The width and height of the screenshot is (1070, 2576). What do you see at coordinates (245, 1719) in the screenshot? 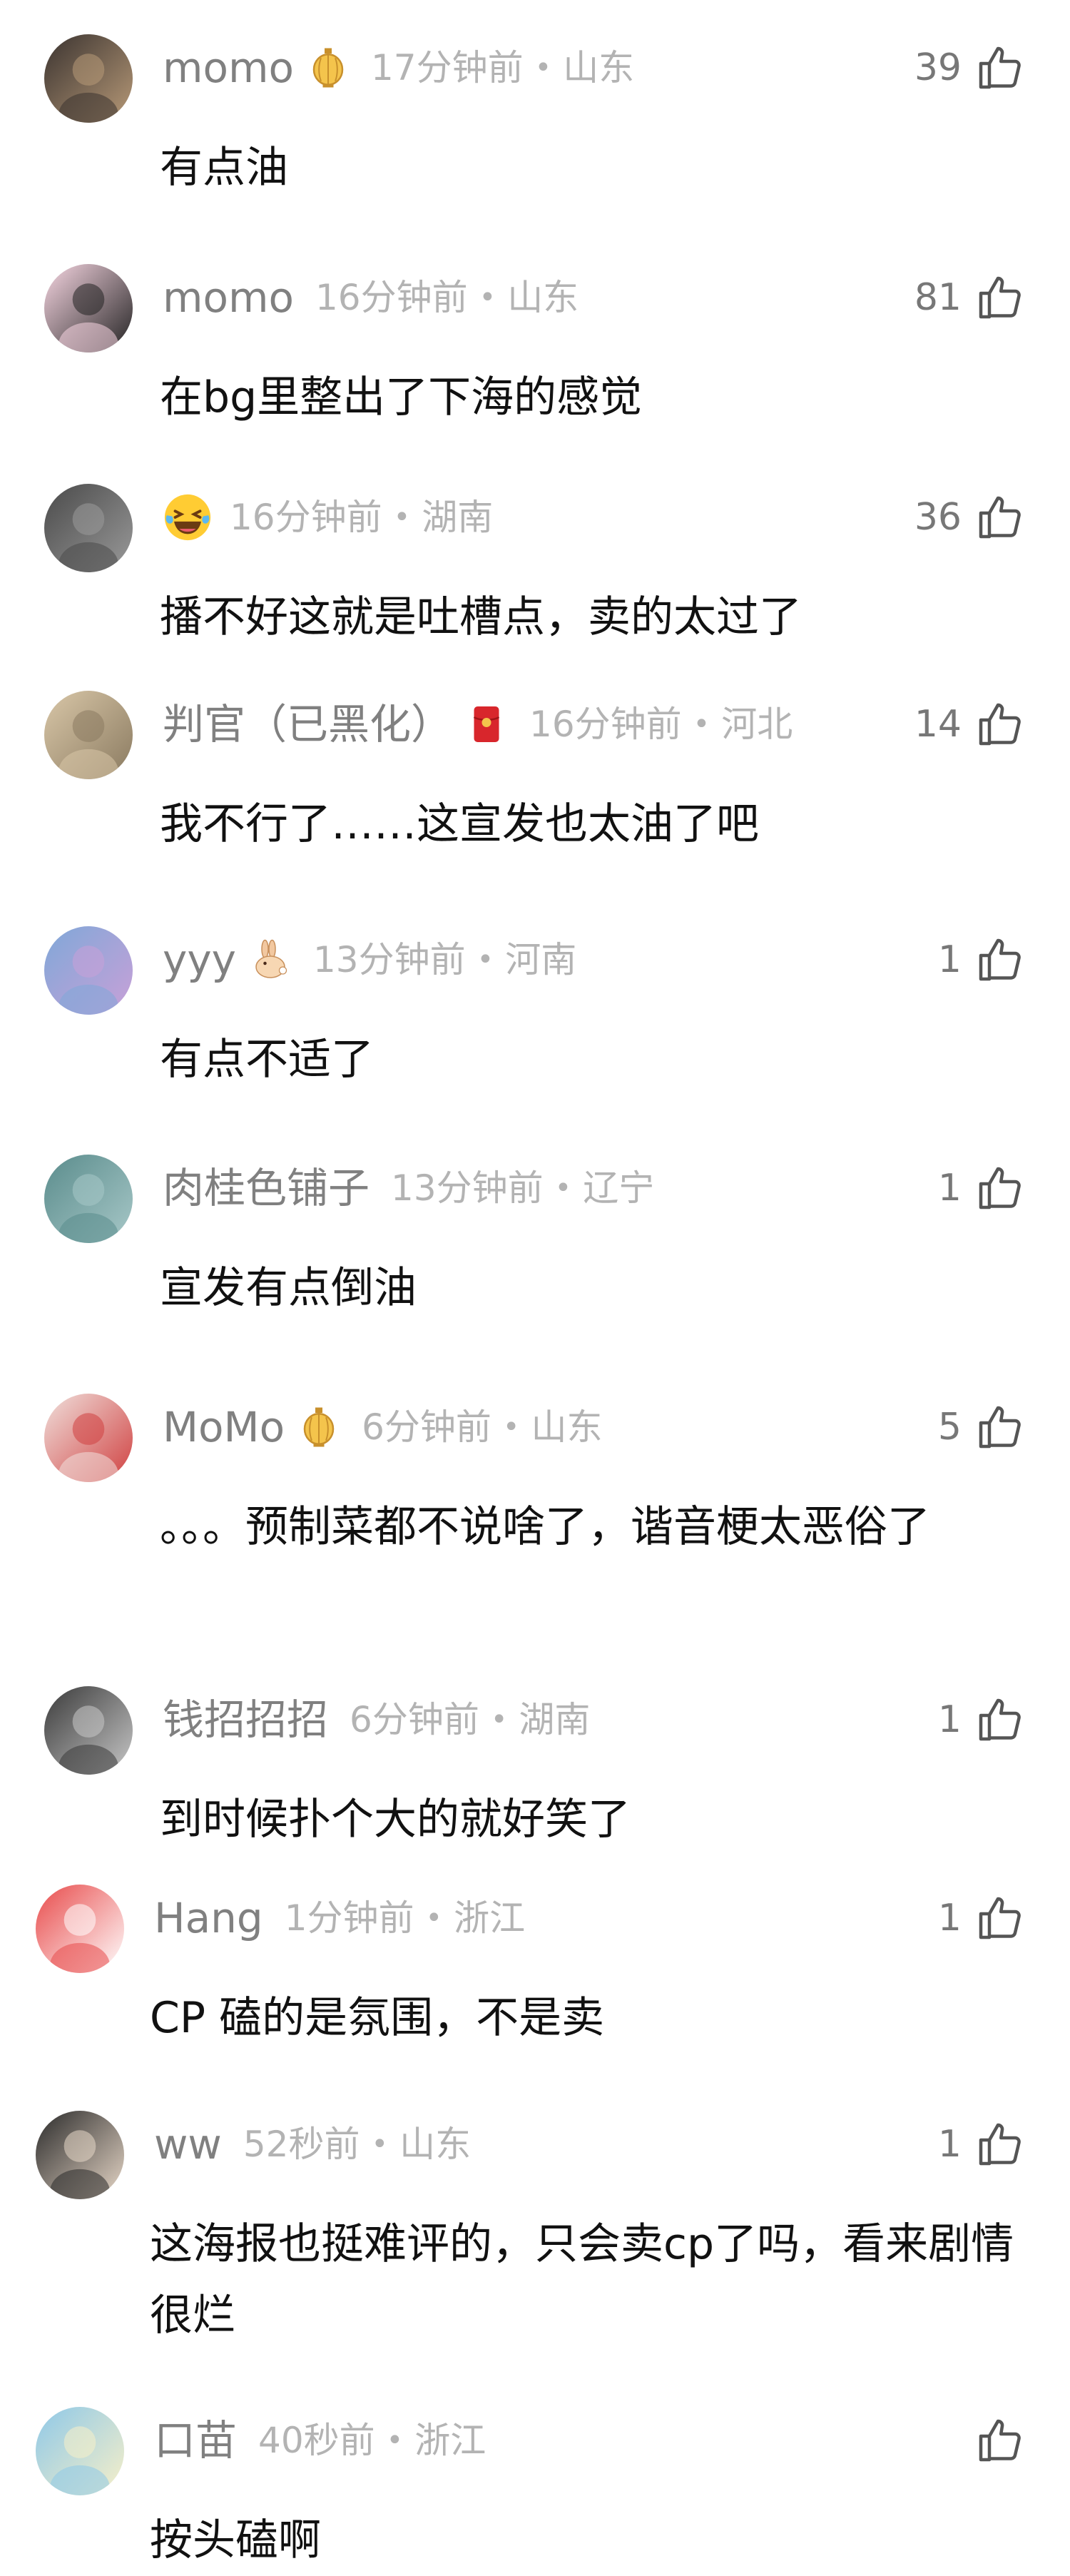
I see `username: 钱招招招` at bounding box center [245, 1719].